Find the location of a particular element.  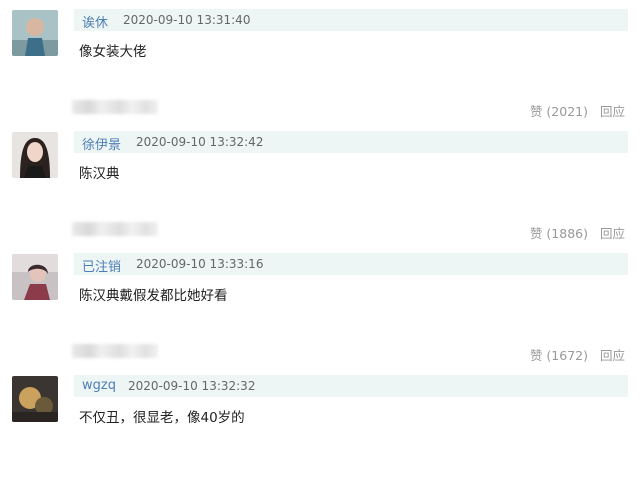

comment-actions: 赞 (2021) 回应 is located at coordinates (577, 110).